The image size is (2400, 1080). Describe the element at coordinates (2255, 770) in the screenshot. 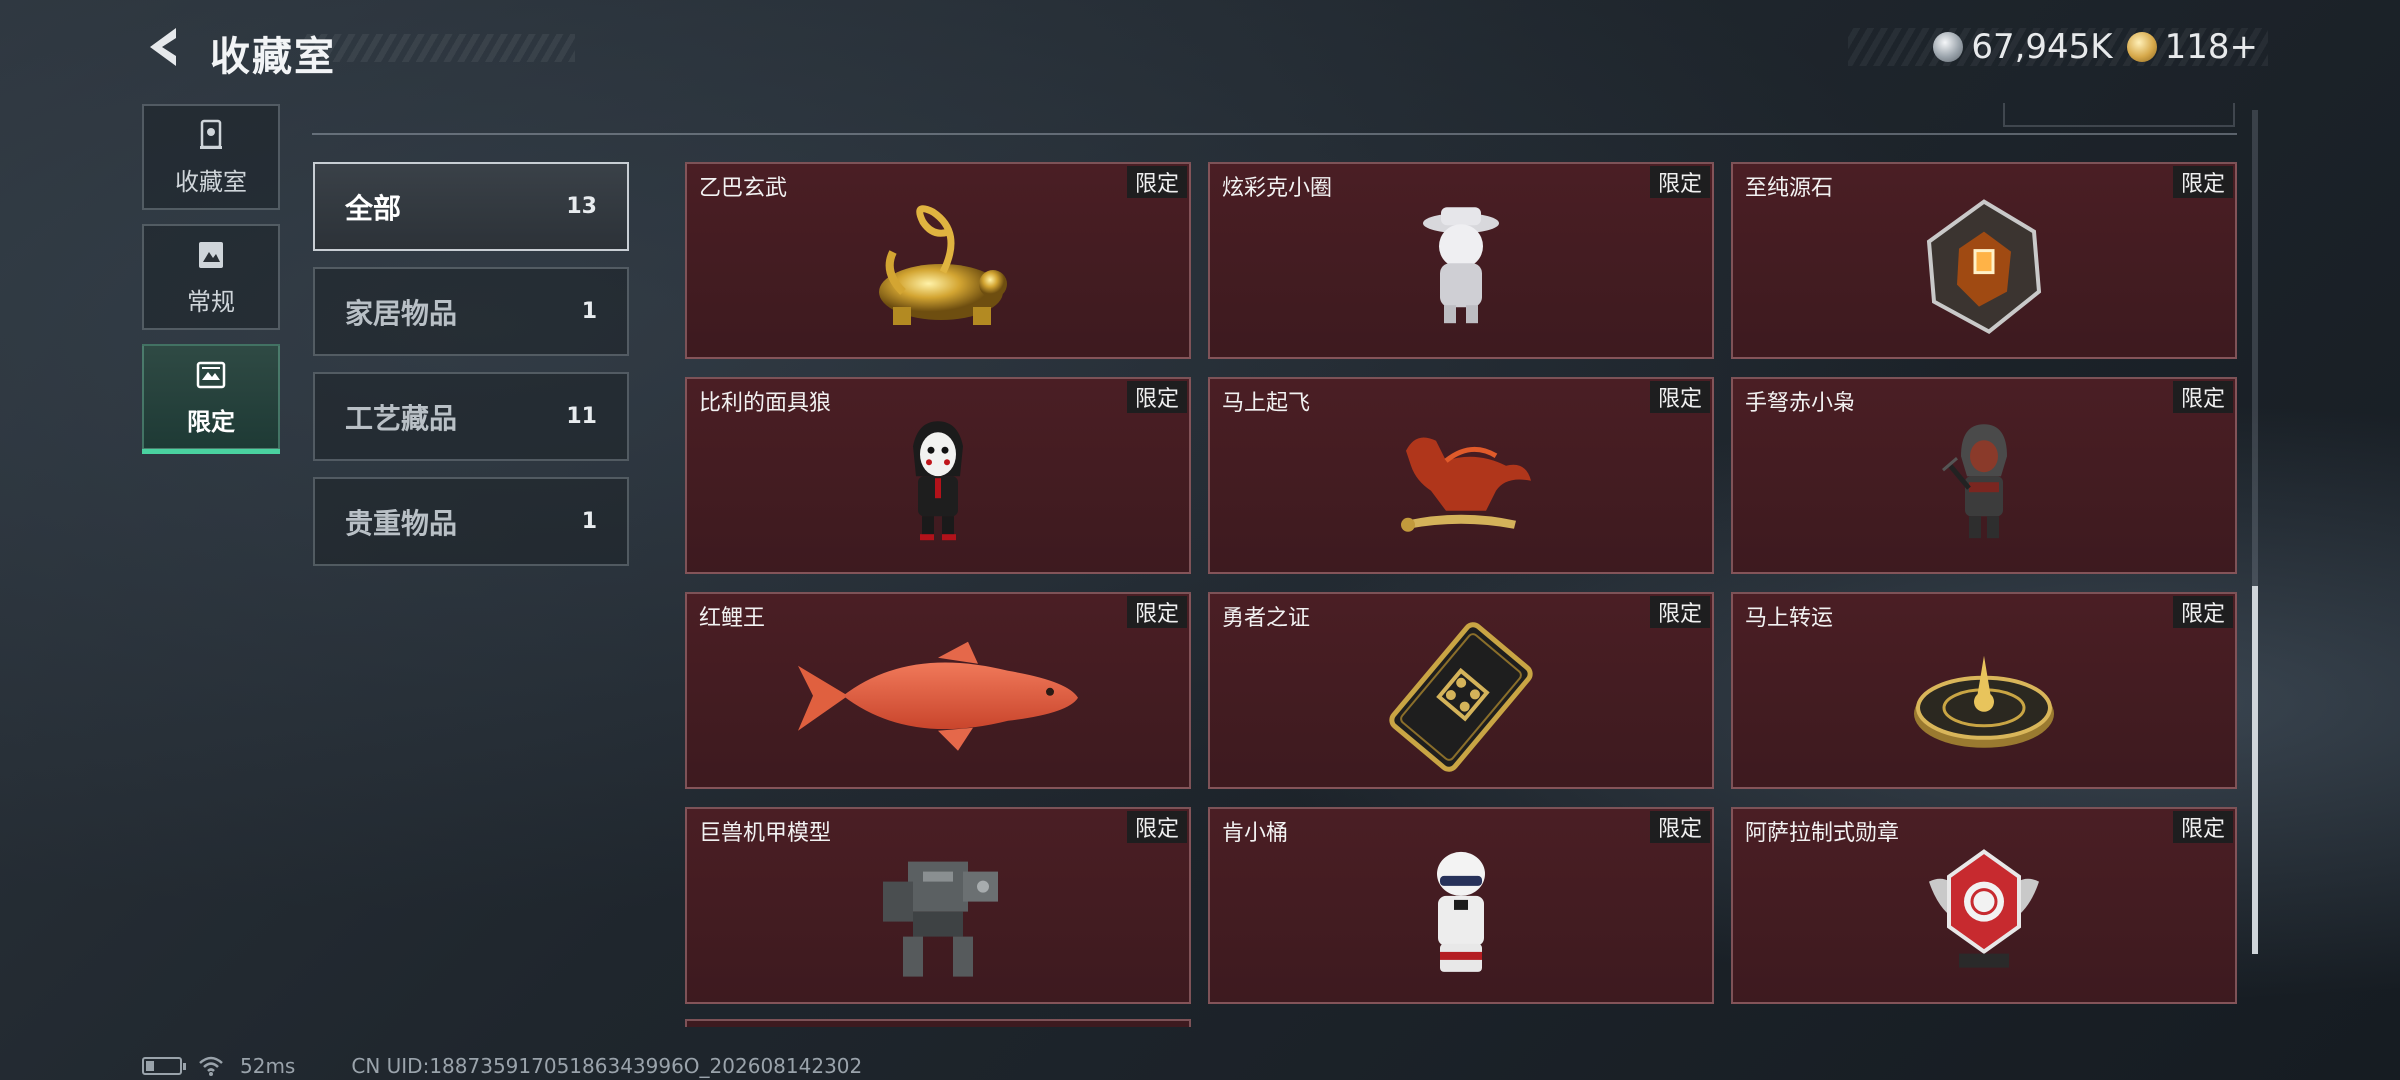

I see `scrollbar-thumb` at that location.